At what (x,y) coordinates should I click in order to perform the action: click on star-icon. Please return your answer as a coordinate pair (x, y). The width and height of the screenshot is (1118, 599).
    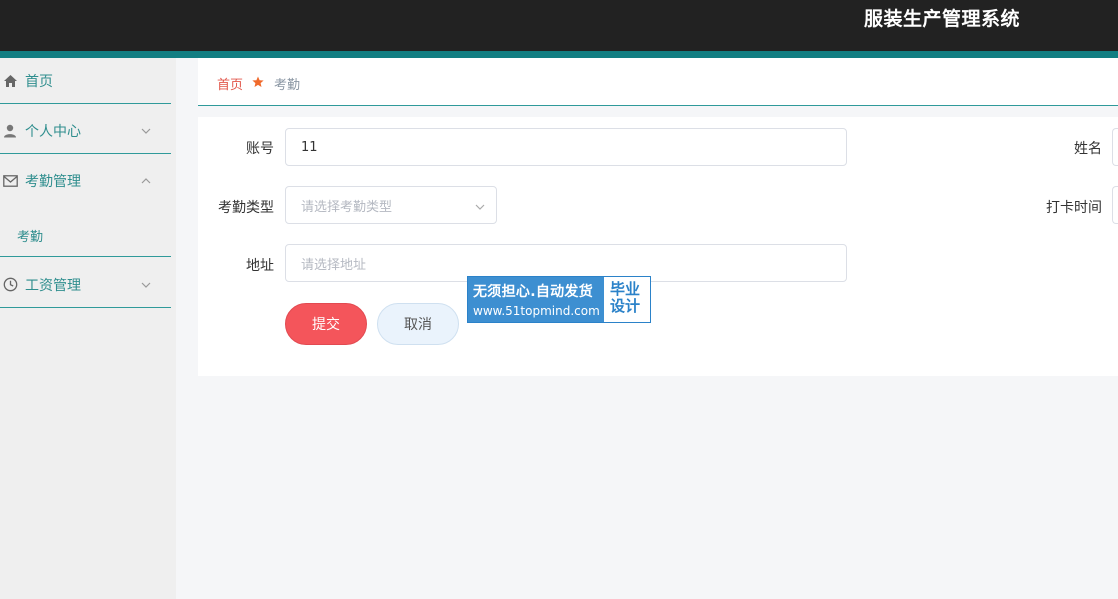
    Looking at the image, I should click on (258, 81).